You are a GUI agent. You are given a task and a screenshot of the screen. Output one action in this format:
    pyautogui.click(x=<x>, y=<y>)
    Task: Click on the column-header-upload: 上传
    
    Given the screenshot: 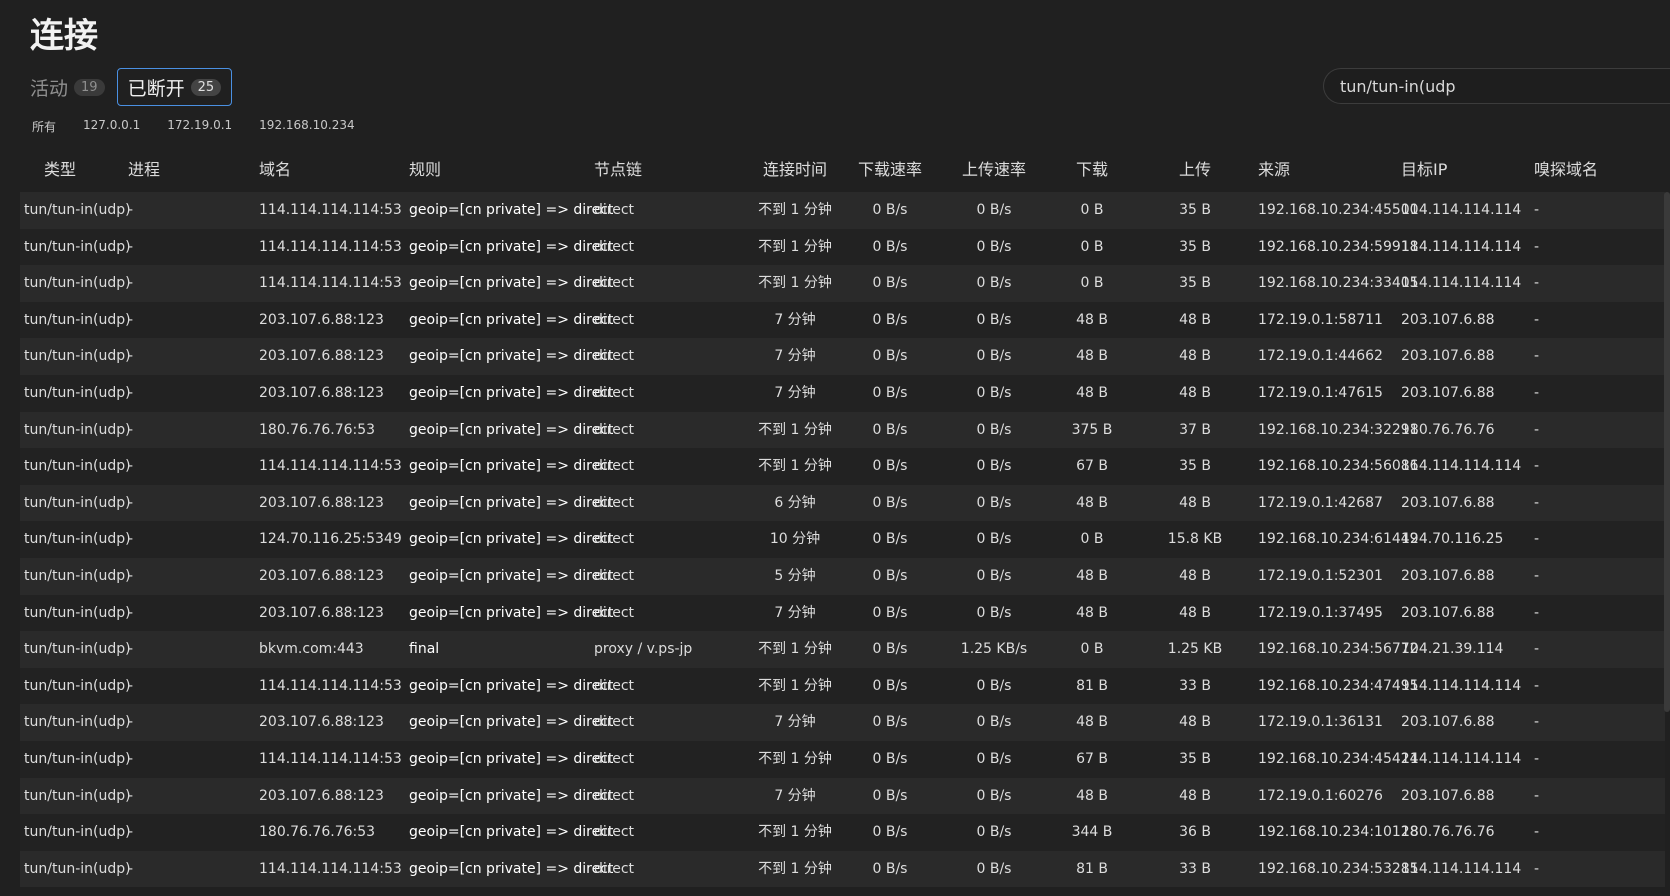 What is the action you would take?
    pyautogui.click(x=1195, y=170)
    